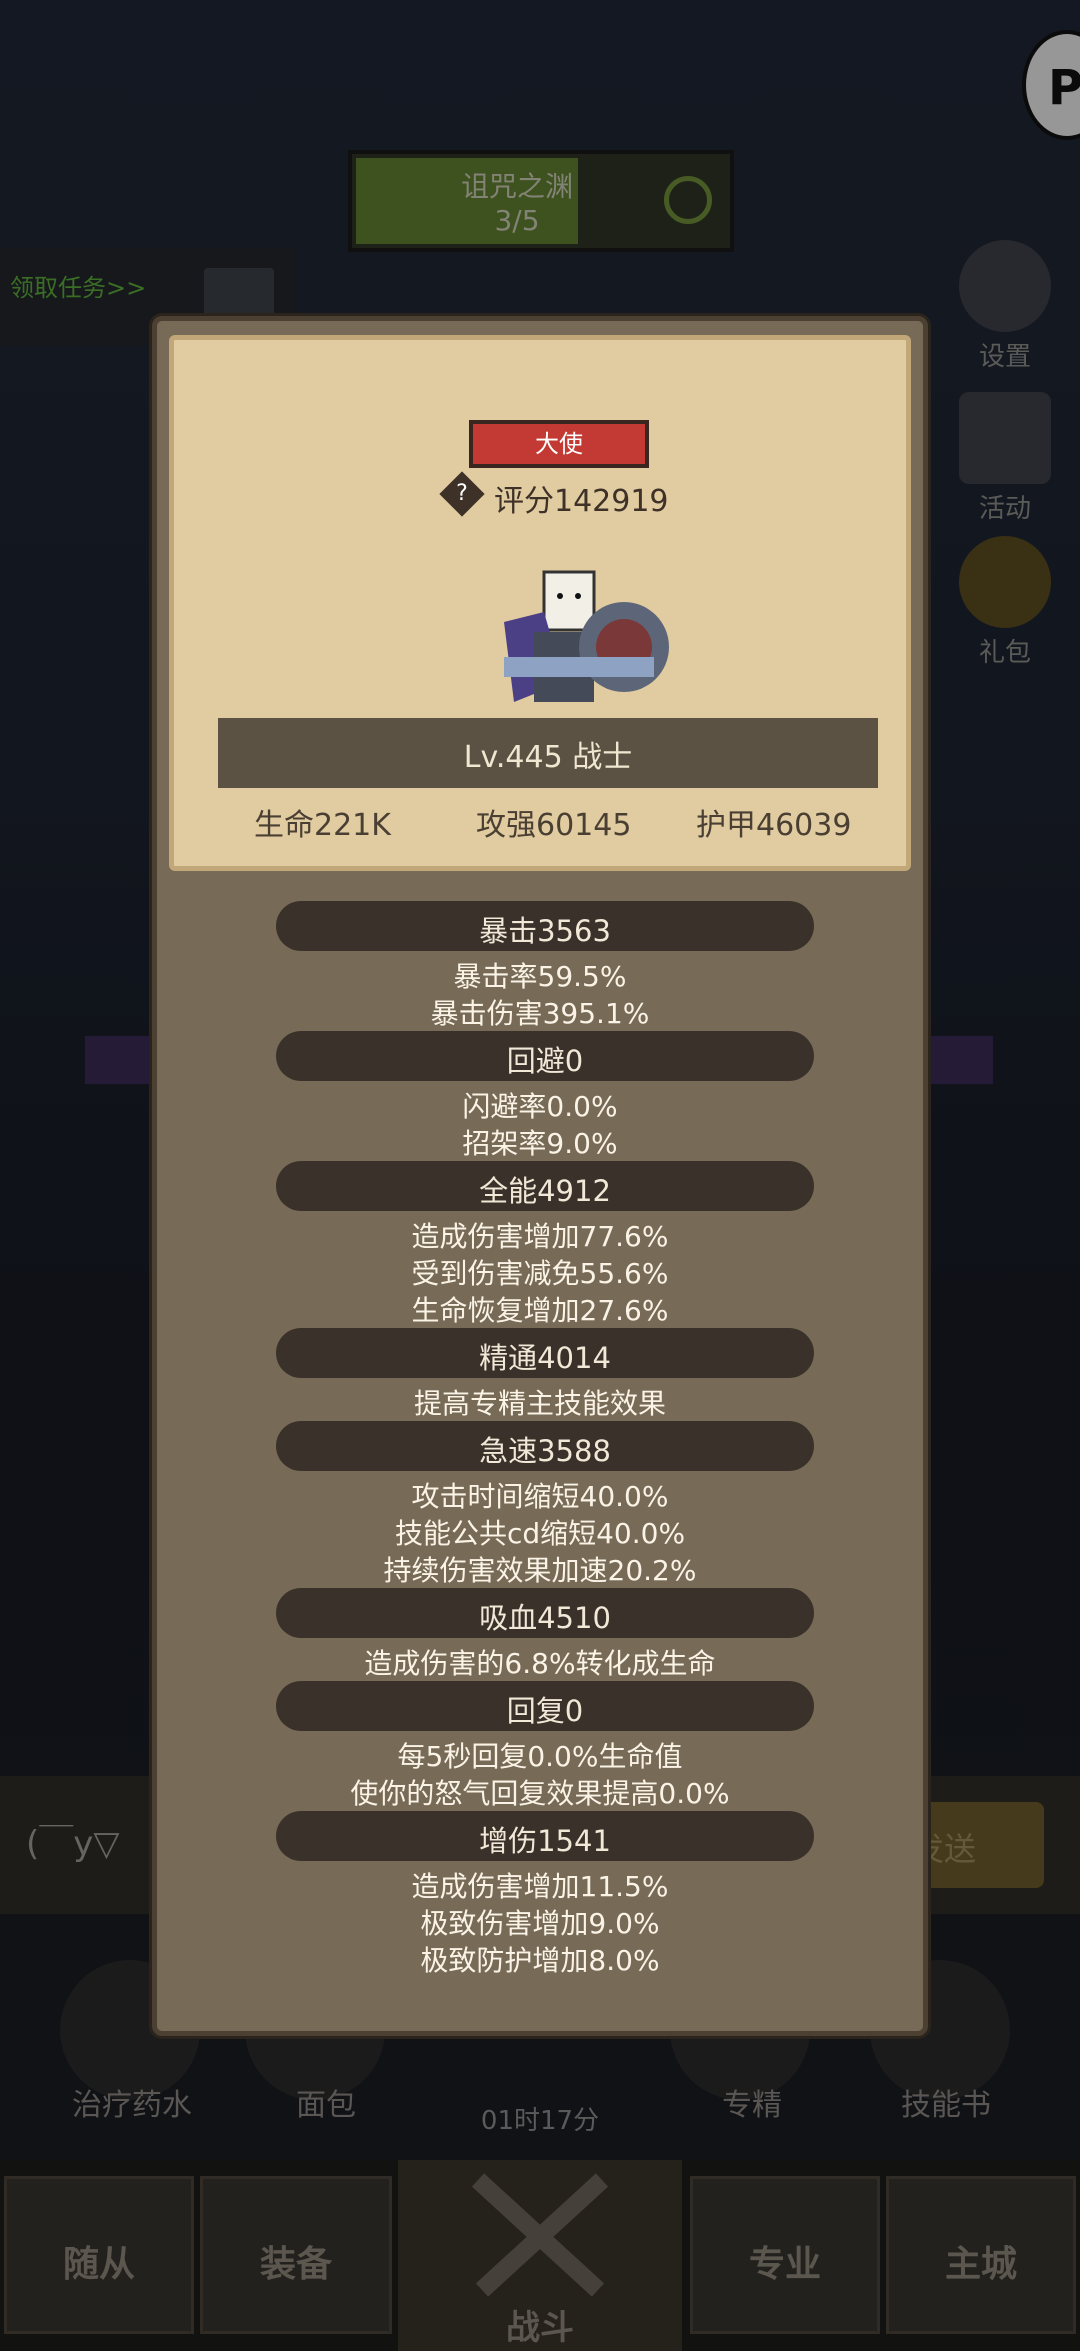 The image size is (1080, 2351). Describe the element at coordinates (540, 1143) in the screenshot. I see `section-line: 招架率9.0%` at that location.